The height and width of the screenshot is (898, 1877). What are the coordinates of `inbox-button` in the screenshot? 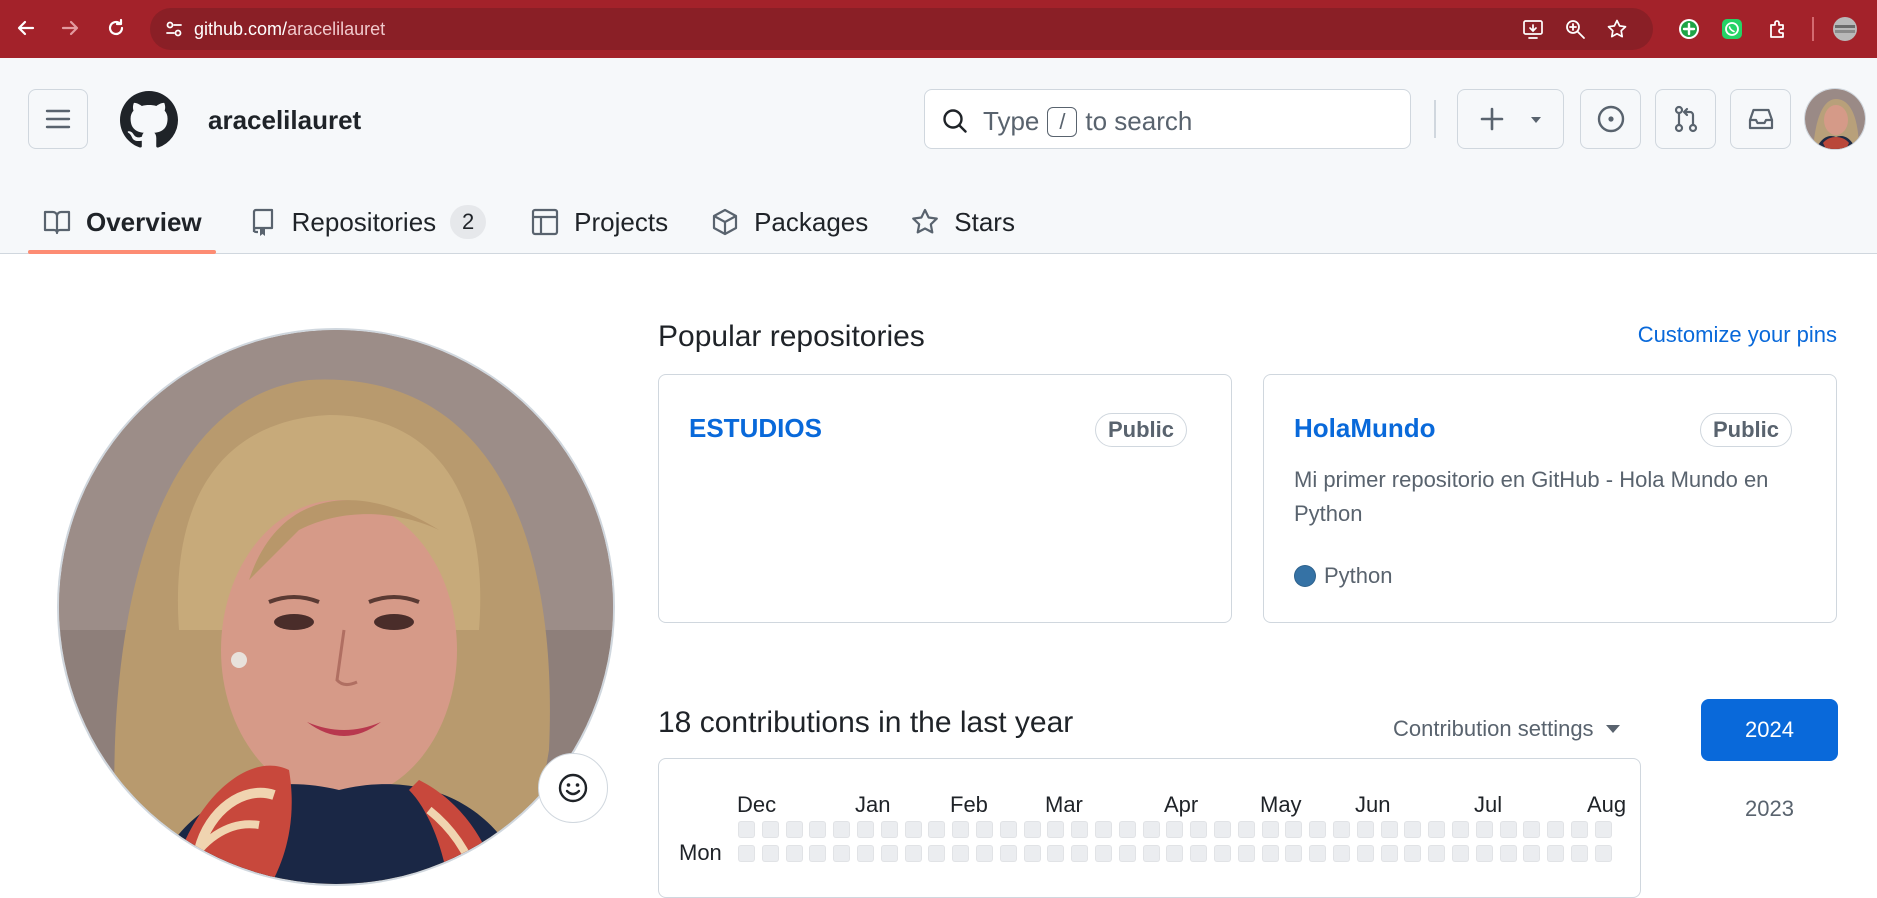 It's located at (1760, 119).